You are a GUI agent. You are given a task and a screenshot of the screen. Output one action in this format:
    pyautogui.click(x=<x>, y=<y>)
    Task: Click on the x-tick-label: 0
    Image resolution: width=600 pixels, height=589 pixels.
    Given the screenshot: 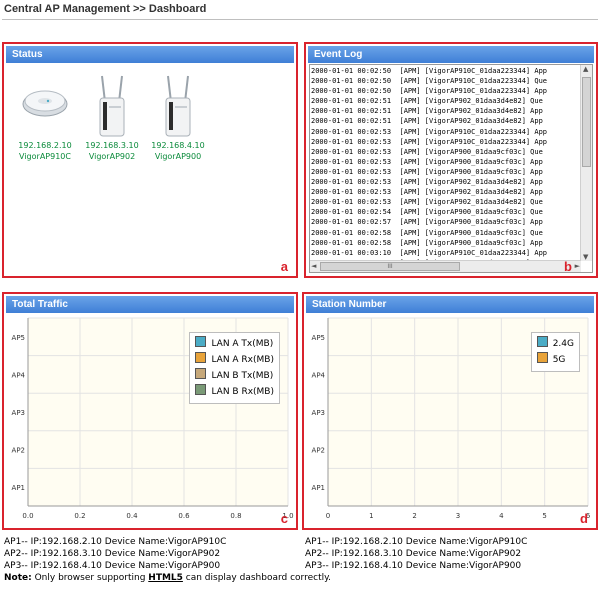 What is the action you would take?
    pyautogui.click(x=328, y=516)
    